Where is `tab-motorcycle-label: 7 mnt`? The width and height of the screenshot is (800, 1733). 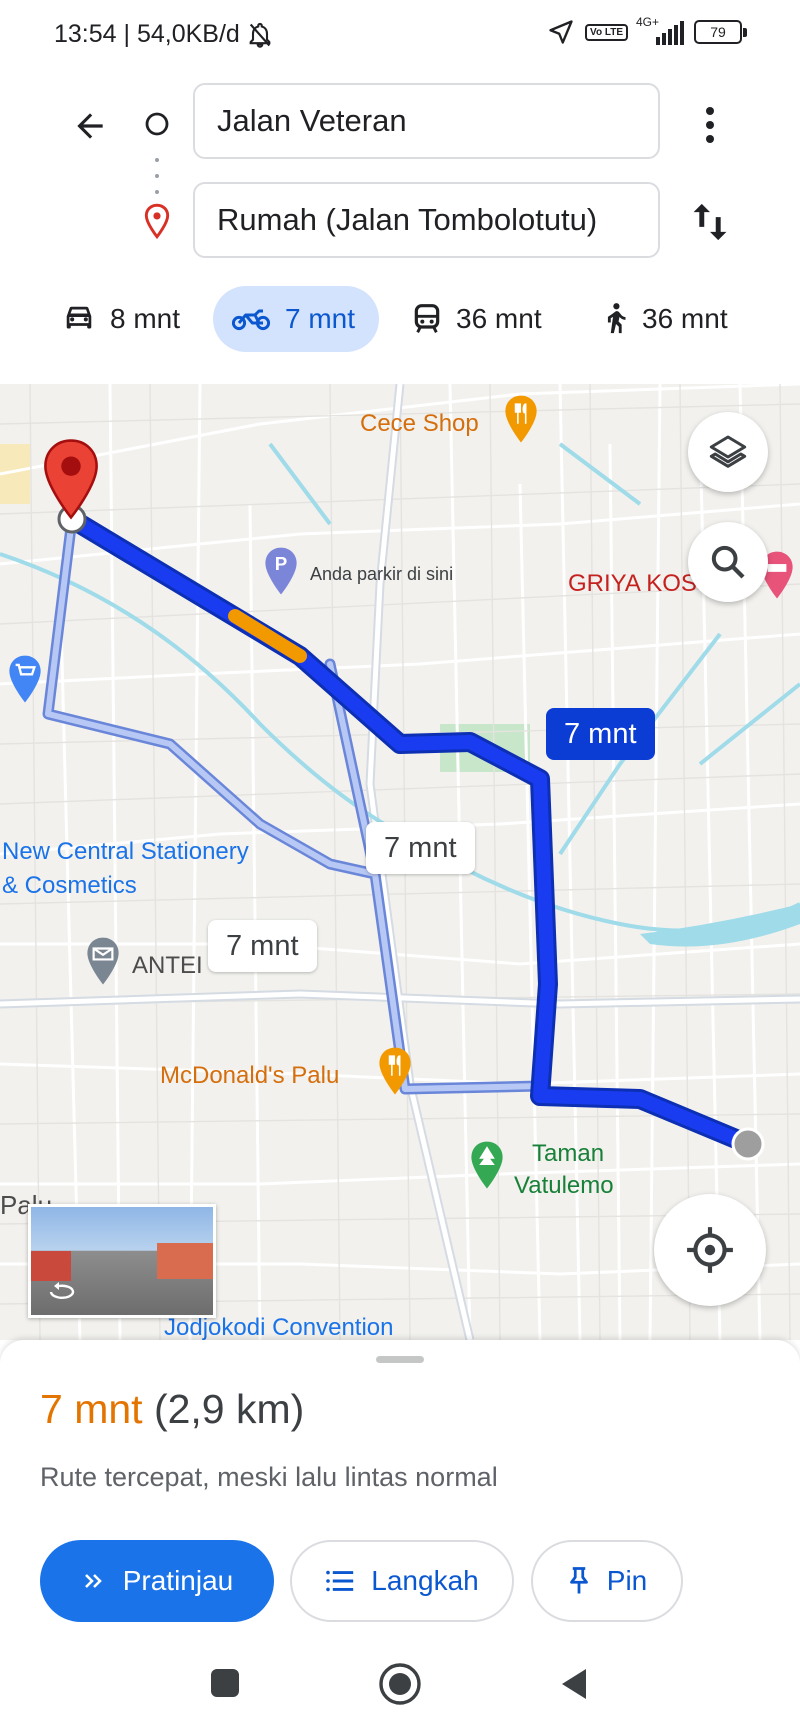
tab-motorcycle-label: 7 mnt is located at coordinates (320, 318).